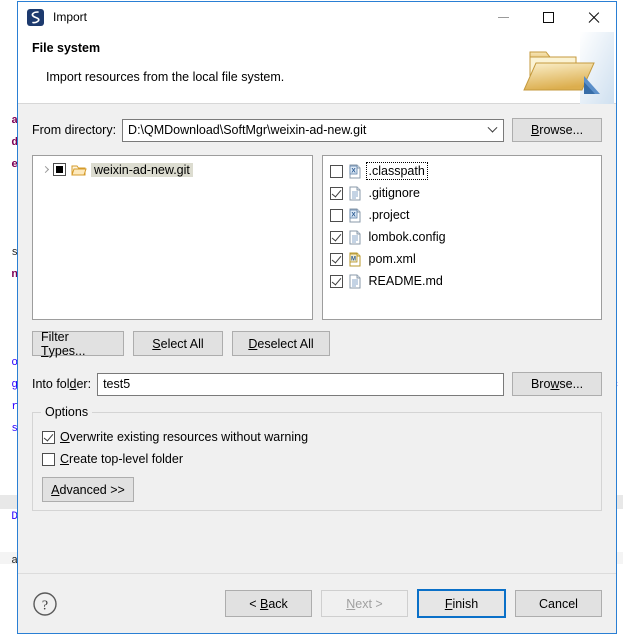 The image size is (623, 643). I want to click on select-all-button: Select All, so click(178, 343).